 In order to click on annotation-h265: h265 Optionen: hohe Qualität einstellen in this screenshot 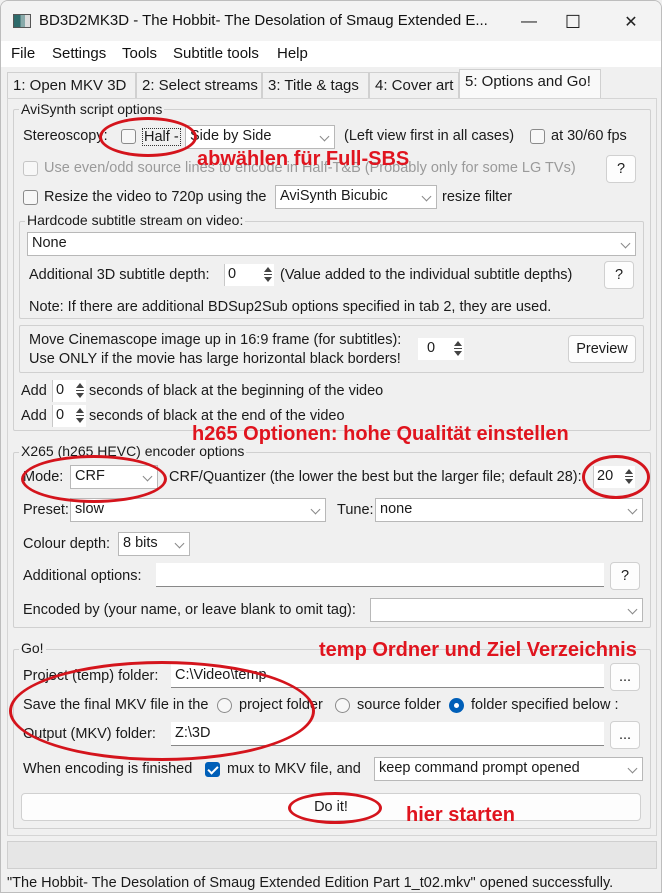, I will do `click(380, 434)`.